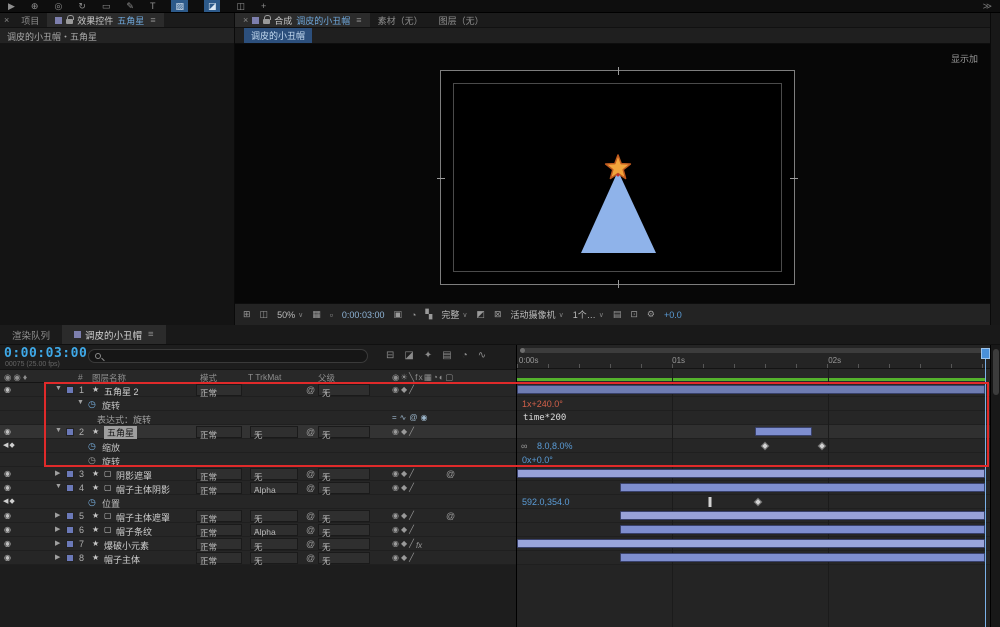 This screenshot has width=1000, height=627. I want to click on property-expand-toggle: ▼, so click(80, 402).